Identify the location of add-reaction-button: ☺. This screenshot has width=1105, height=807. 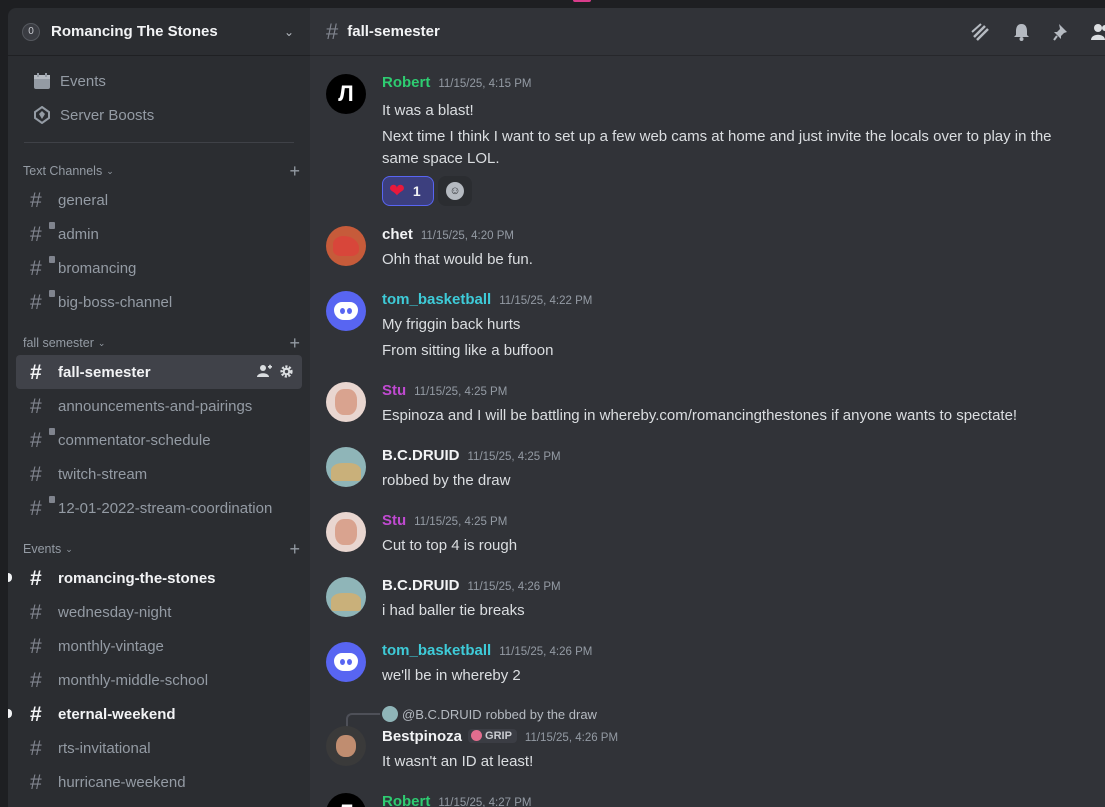
(455, 191).